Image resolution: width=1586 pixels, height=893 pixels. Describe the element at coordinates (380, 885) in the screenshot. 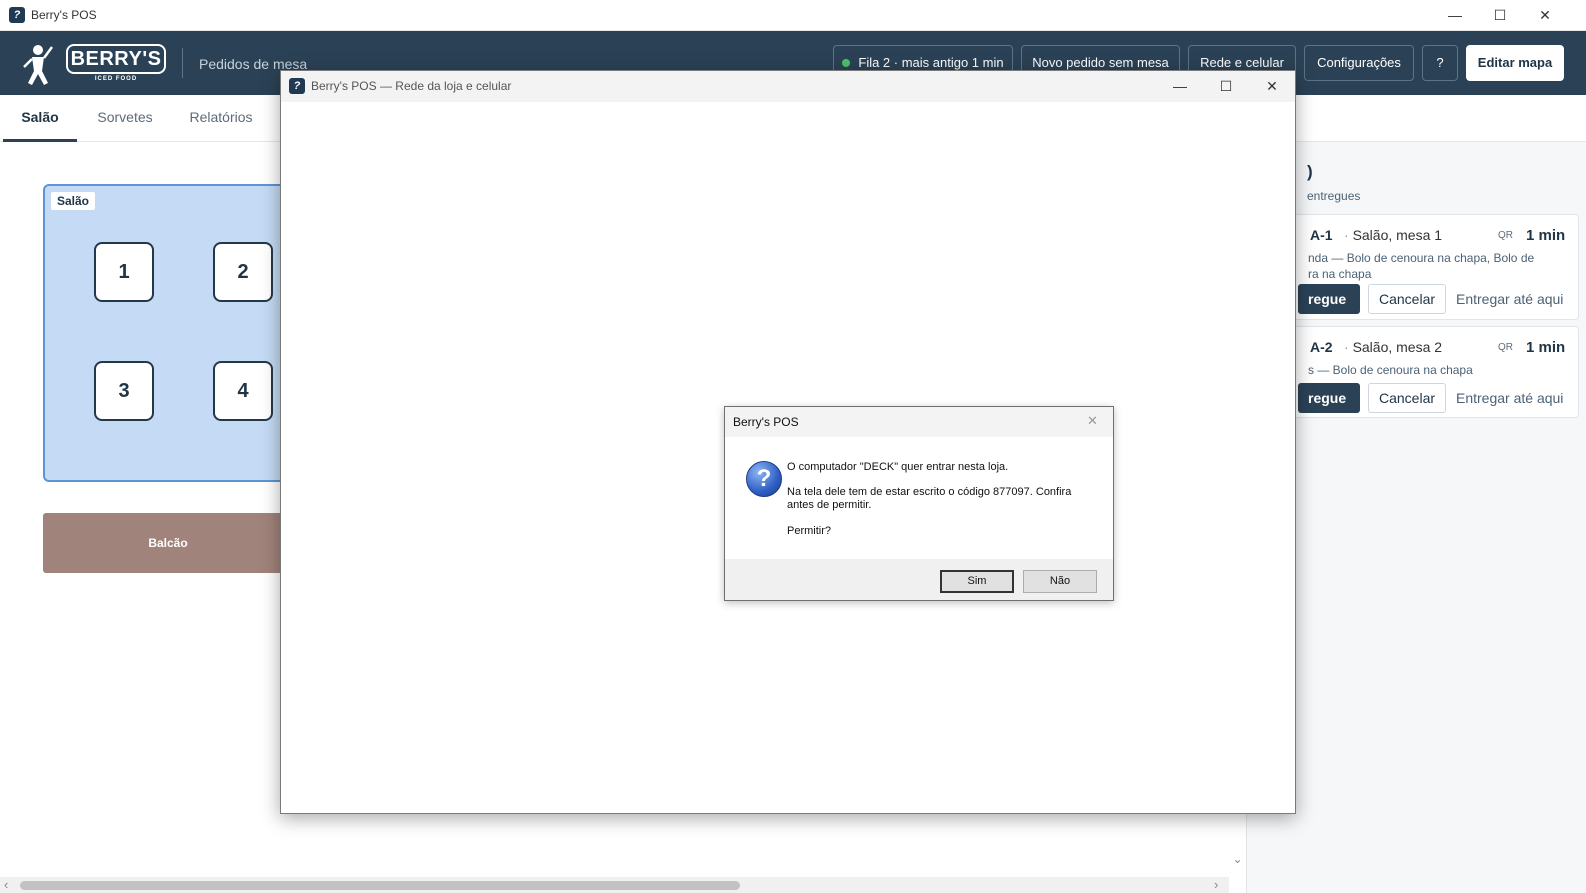

I see `horizontal-scrollbar-thumb` at that location.